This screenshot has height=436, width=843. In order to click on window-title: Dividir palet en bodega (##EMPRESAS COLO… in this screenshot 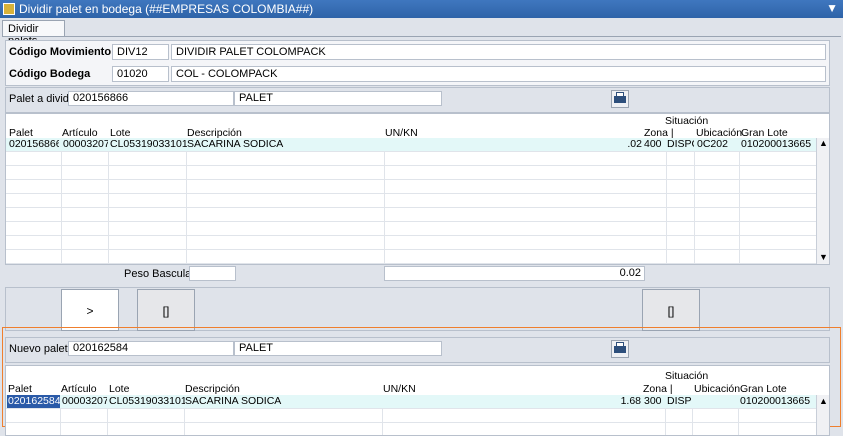, I will do `click(166, 9)`.